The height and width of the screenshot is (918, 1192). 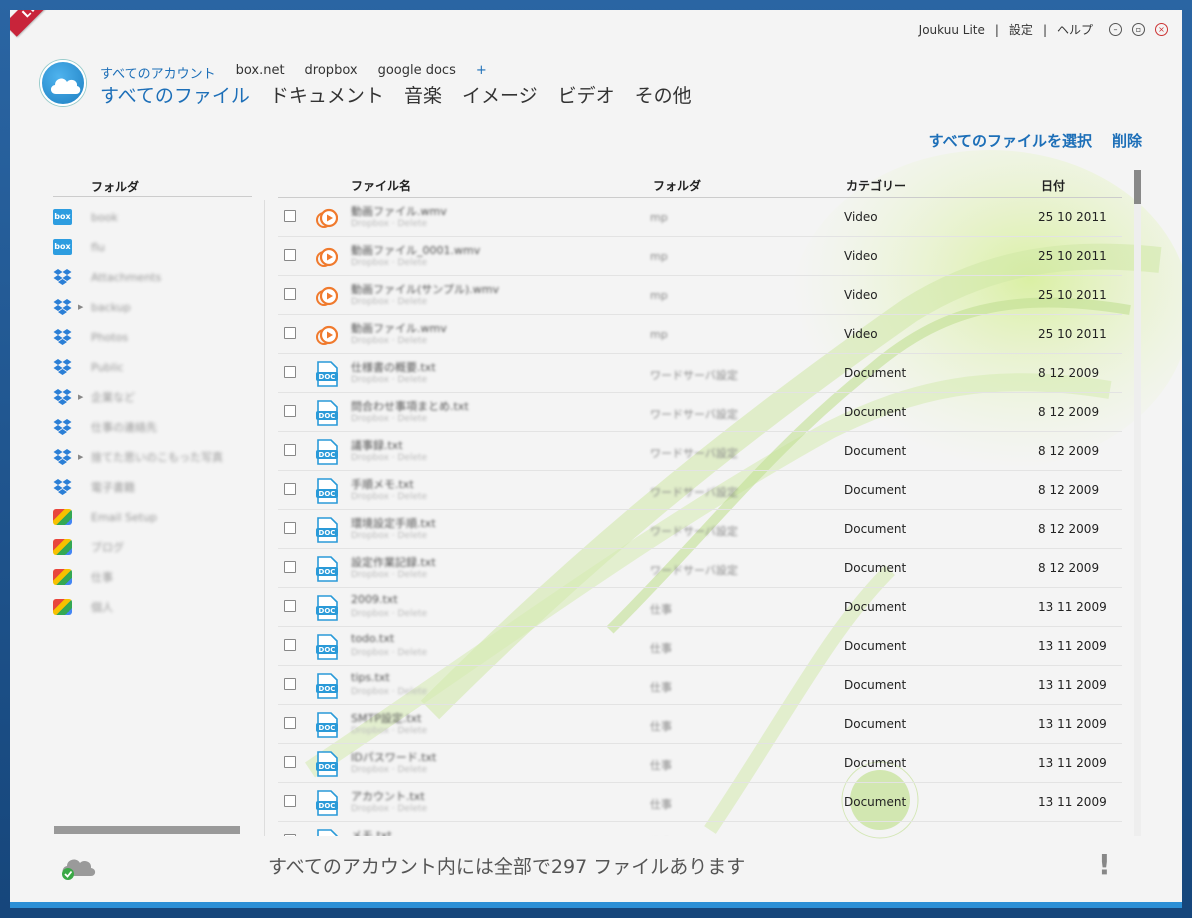 I want to click on sidebar-folder-item: box book, so click(x=152, y=217).